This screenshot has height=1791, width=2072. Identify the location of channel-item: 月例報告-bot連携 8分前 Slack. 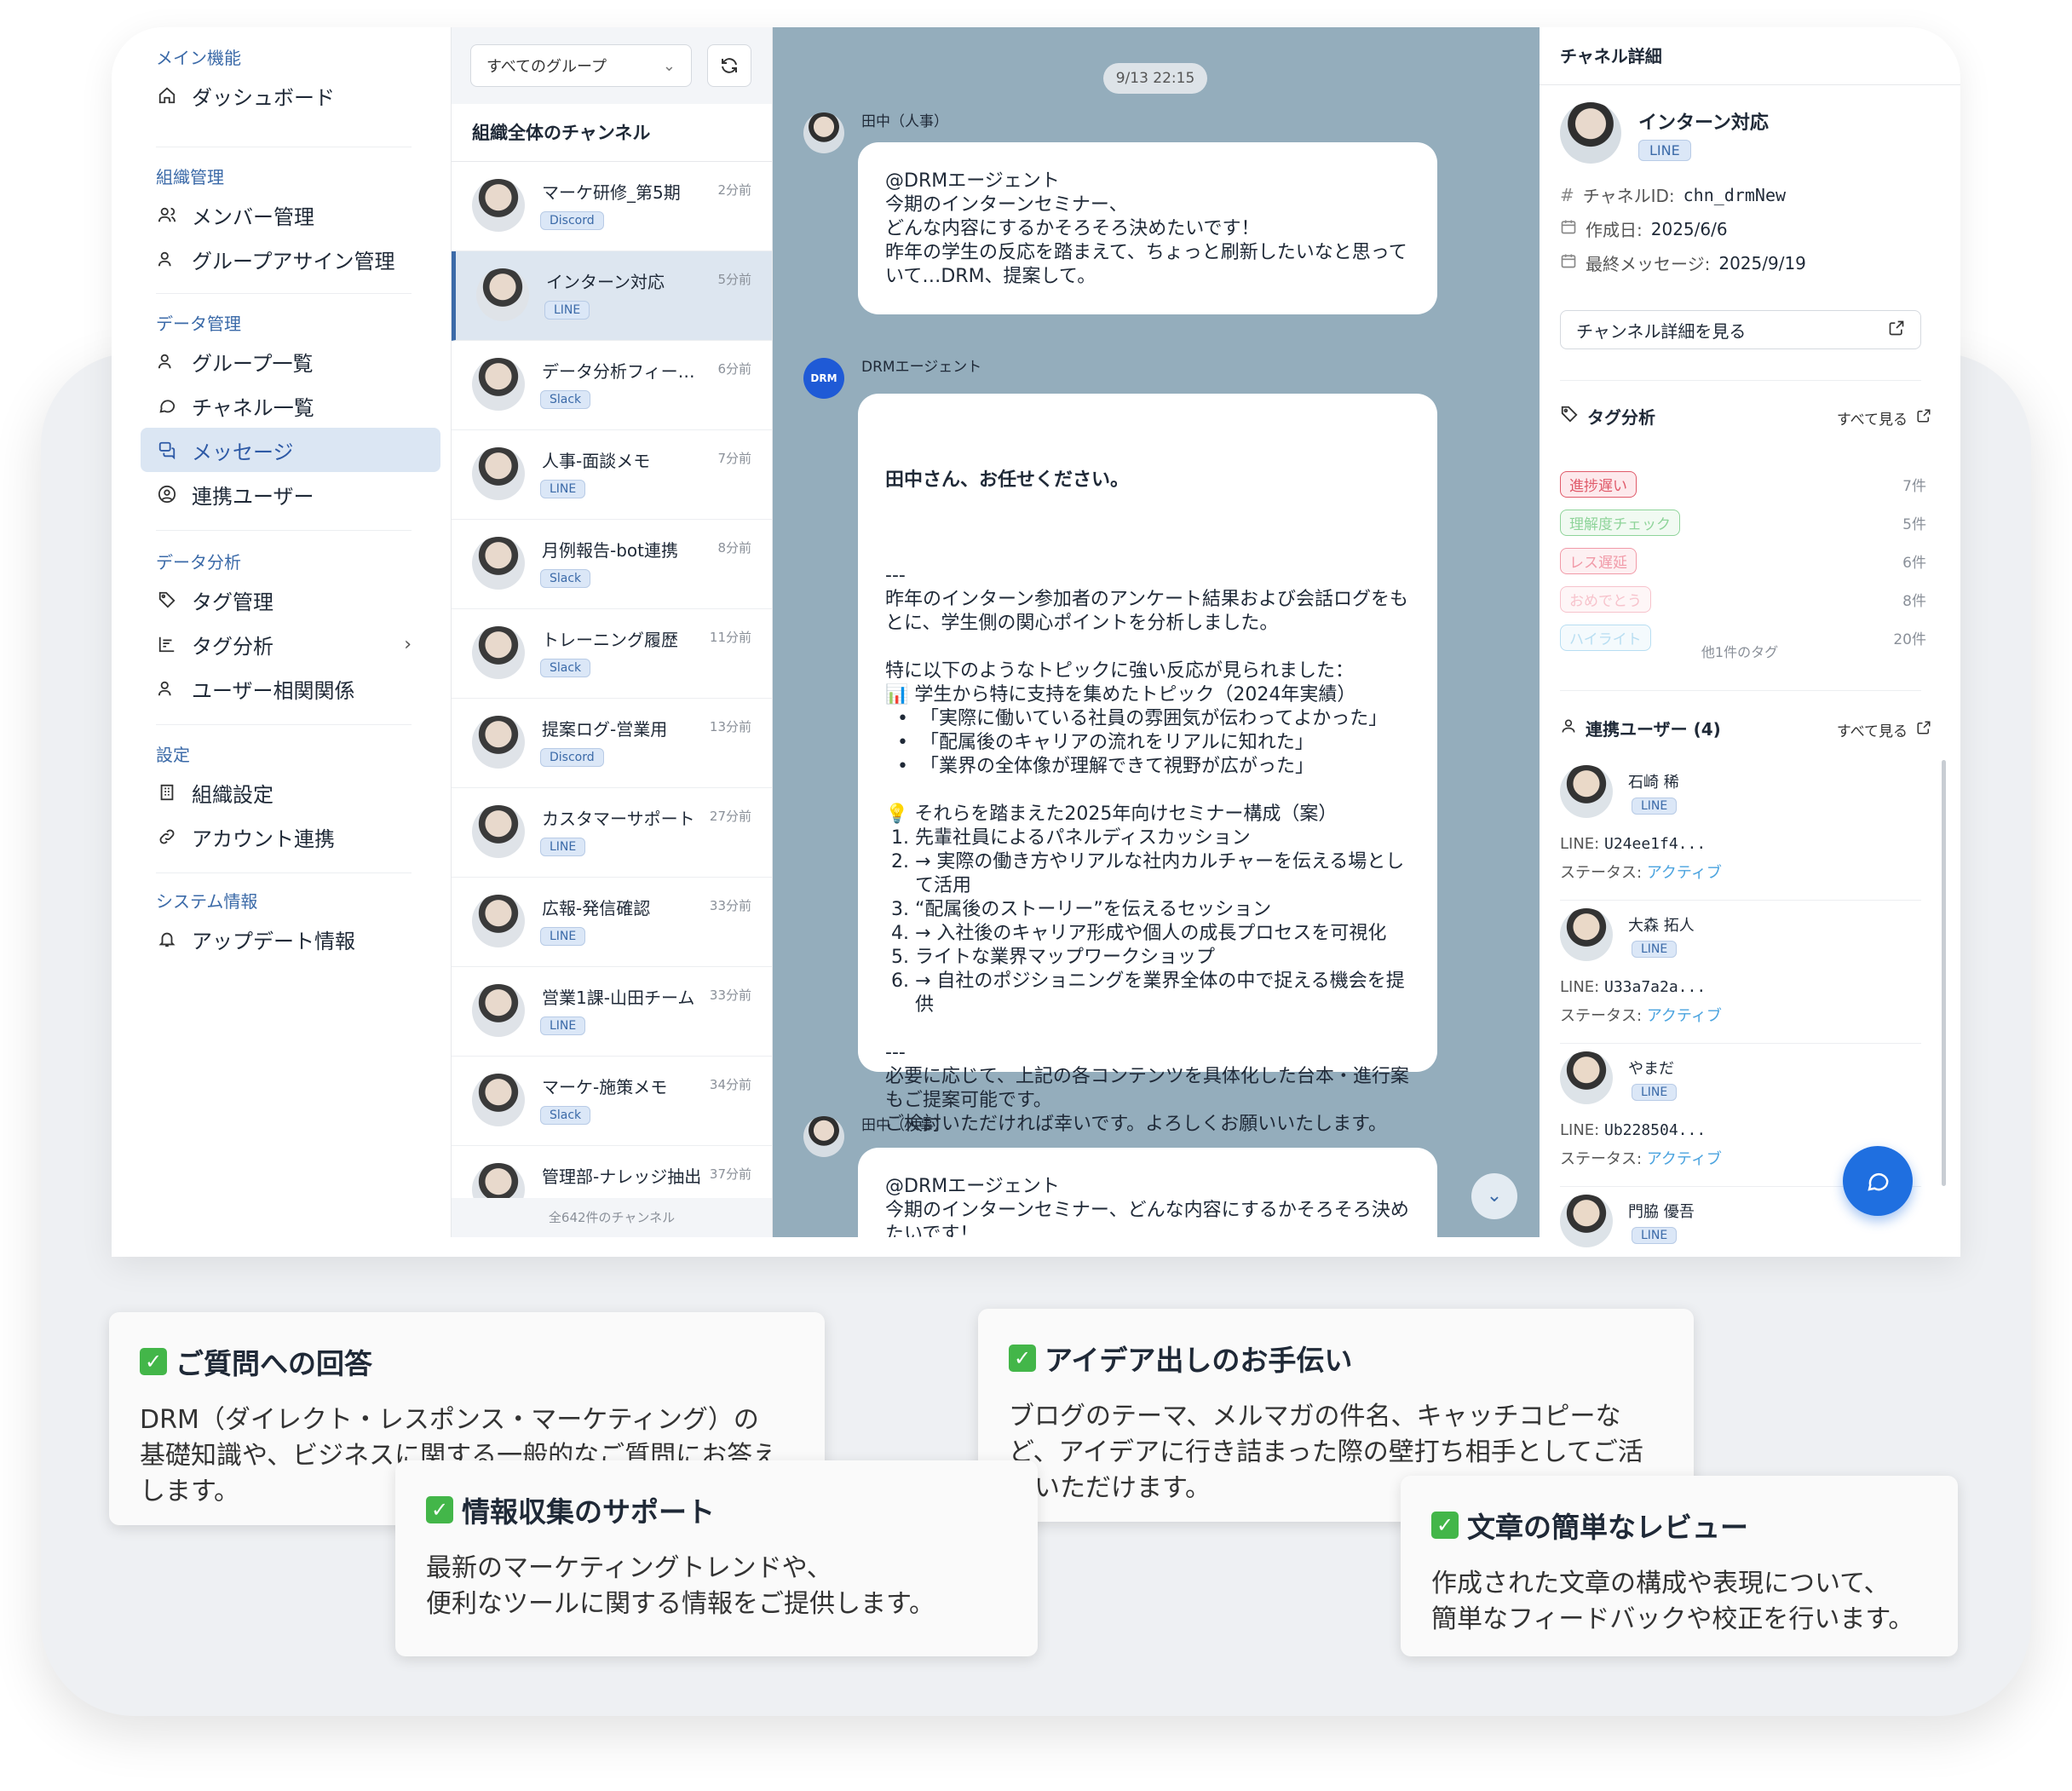
(612, 564).